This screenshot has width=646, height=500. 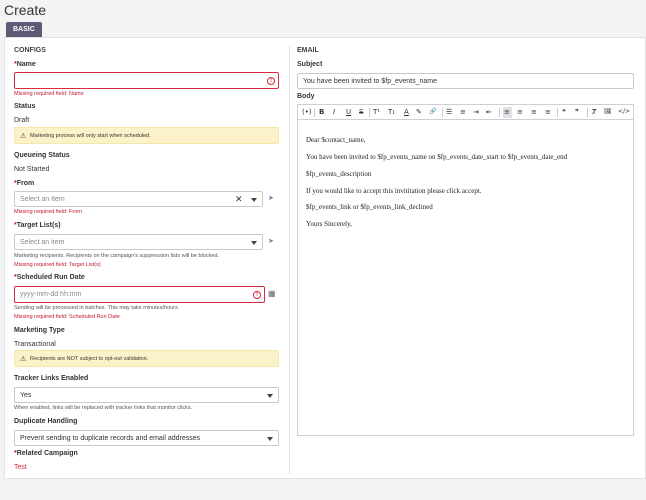 I want to click on related-campaign-label: *Related Campaign, so click(x=46, y=453).